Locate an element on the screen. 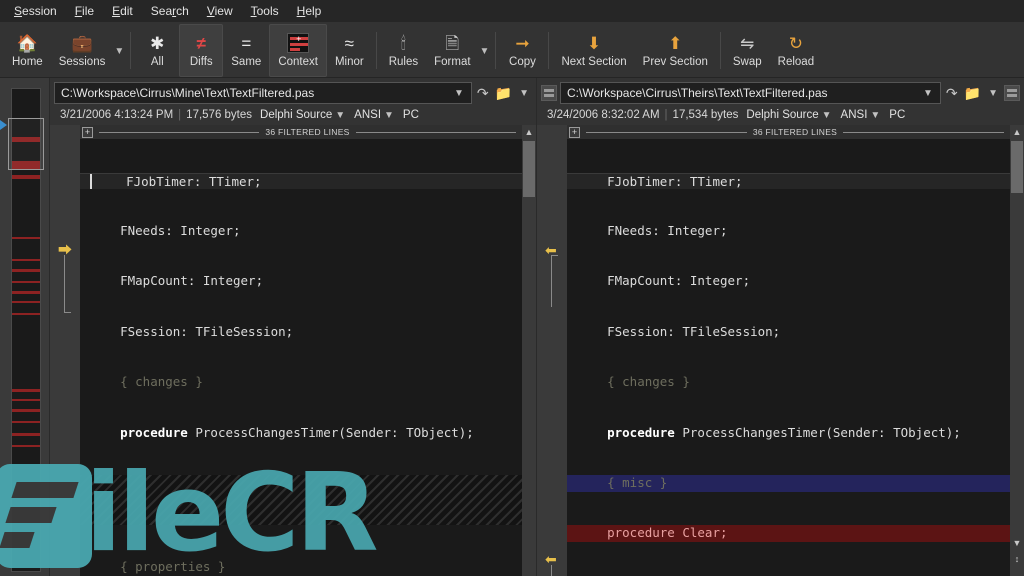  right-file-format: Delphi Source is located at coordinates (778, 115).